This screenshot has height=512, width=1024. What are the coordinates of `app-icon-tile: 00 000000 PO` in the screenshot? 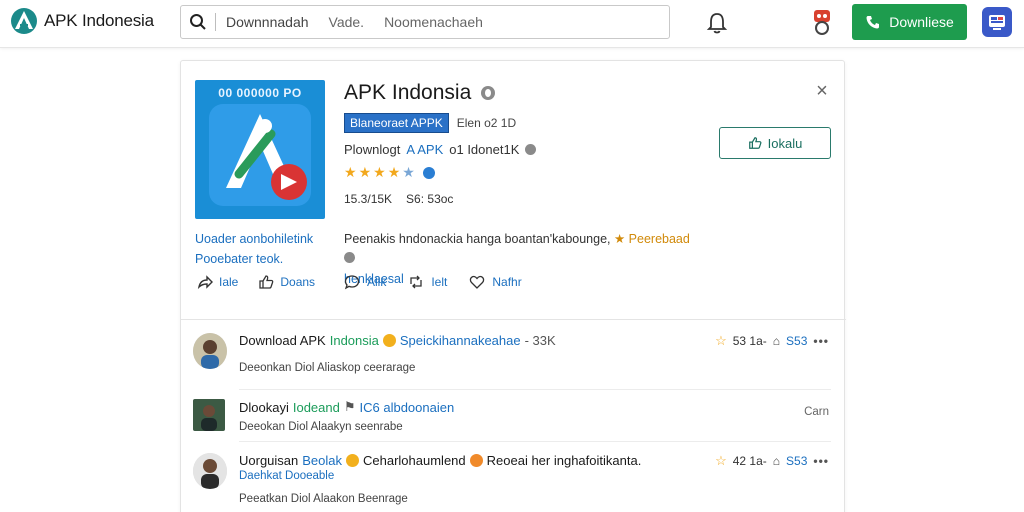 It's located at (260, 149).